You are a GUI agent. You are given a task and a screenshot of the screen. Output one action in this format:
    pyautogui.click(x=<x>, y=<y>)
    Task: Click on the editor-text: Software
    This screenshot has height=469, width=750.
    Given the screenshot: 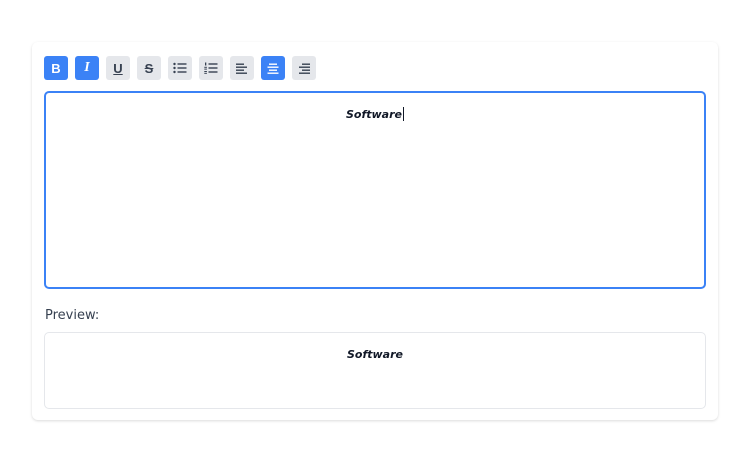 What is the action you would take?
    pyautogui.click(x=374, y=114)
    